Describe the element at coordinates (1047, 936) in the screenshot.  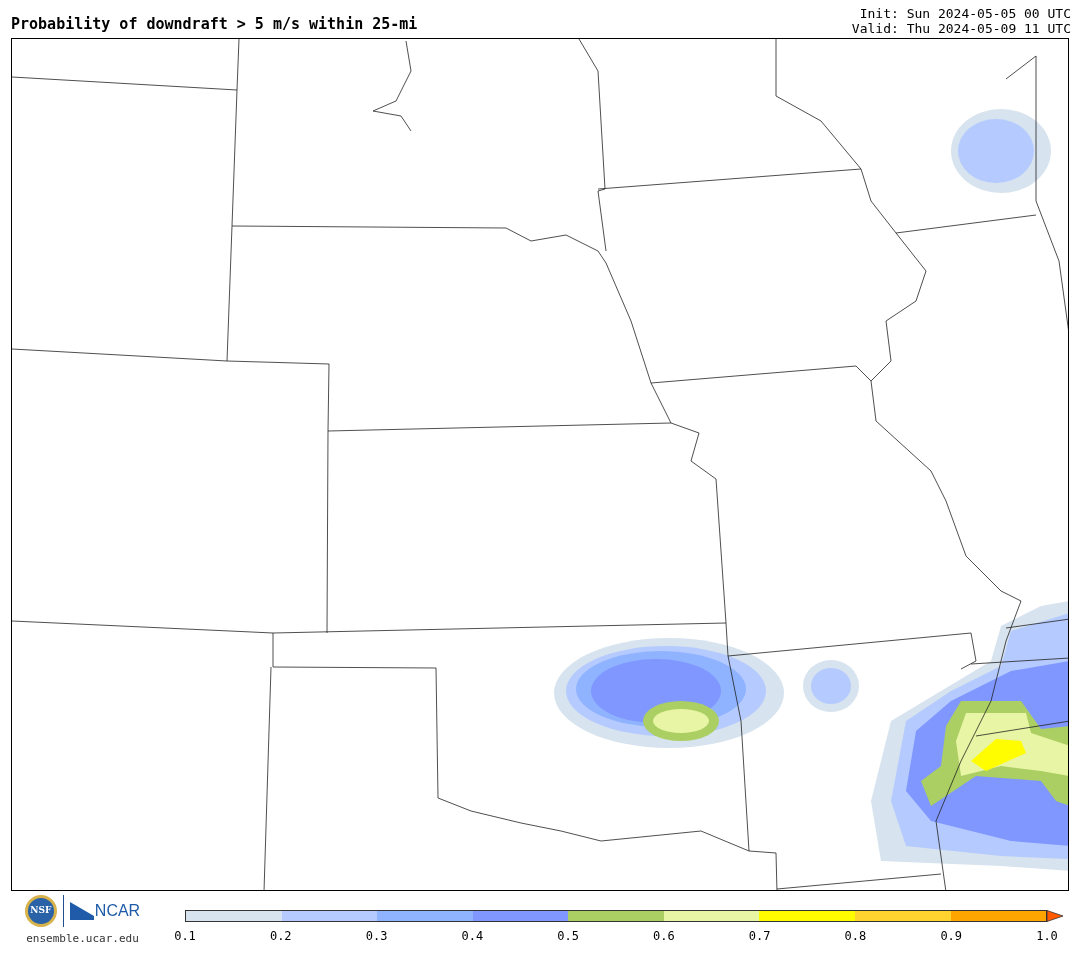
I see `colorbar-tick-label: 1.0` at that location.